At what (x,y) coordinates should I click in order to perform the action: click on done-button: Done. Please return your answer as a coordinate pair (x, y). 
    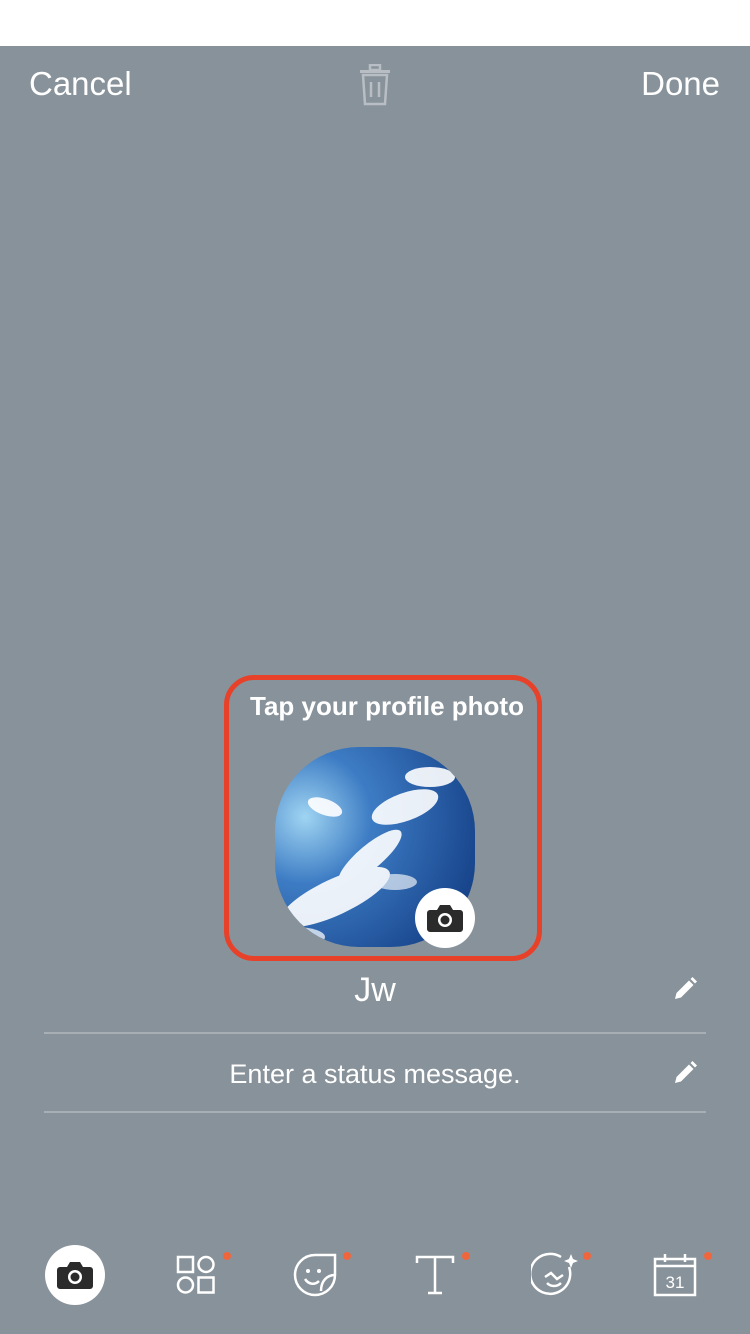
    Looking at the image, I should click on (680, 84).